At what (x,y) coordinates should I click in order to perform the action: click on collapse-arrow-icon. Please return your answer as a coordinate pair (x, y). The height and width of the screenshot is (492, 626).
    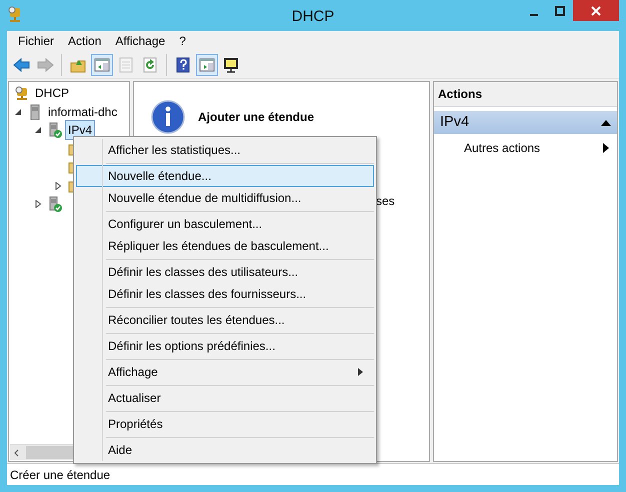
    Looking at the image, I should click on (606, 123).